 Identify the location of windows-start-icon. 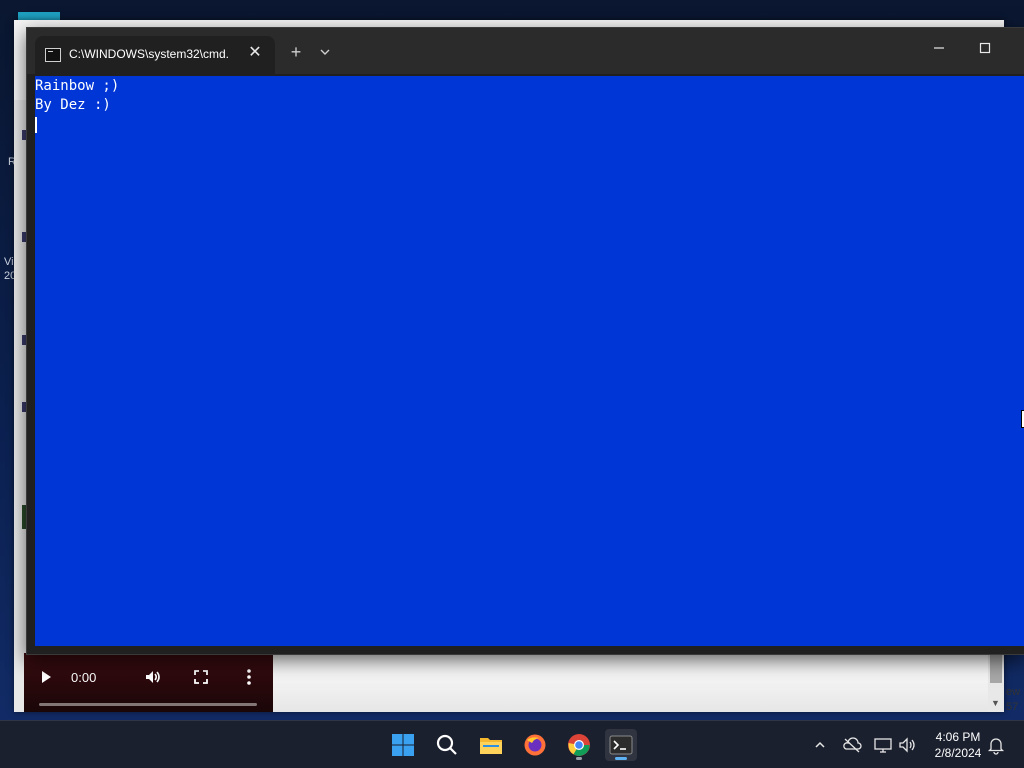
(403, 745).